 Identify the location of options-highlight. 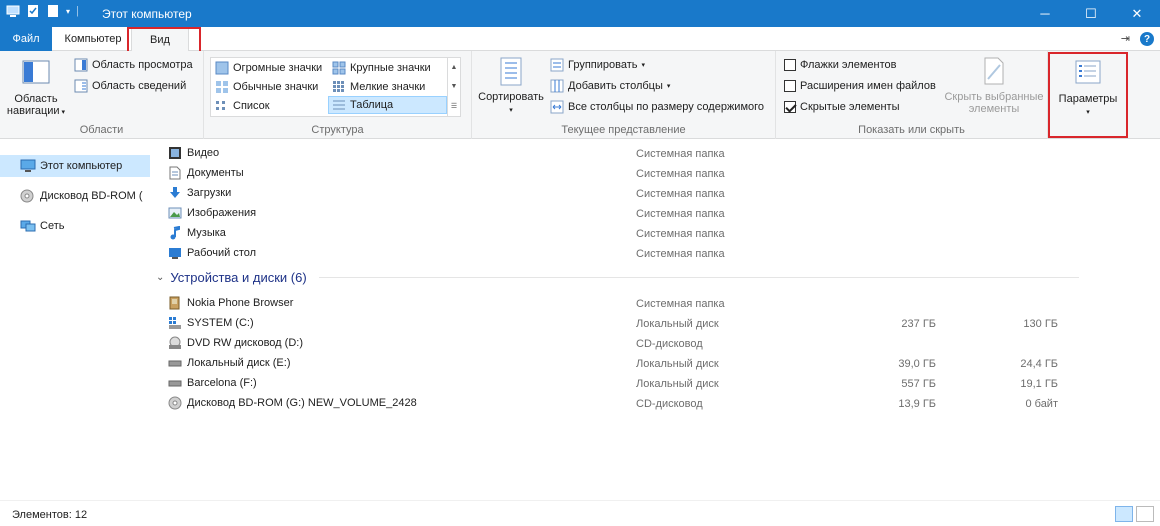
(1088, 95).